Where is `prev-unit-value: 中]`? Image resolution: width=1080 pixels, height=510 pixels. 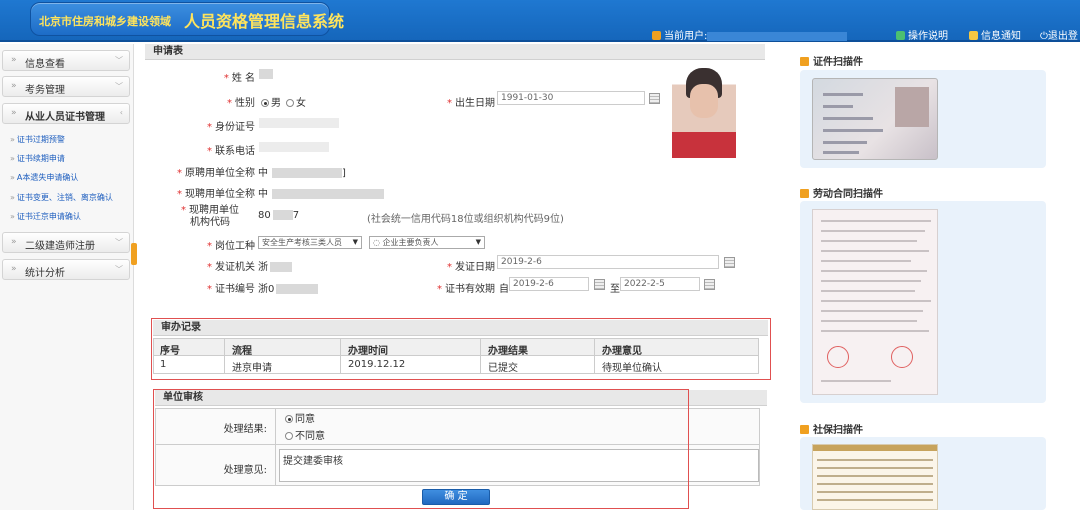 prev-unit-value: 中] is located at coordinates (302, 173).